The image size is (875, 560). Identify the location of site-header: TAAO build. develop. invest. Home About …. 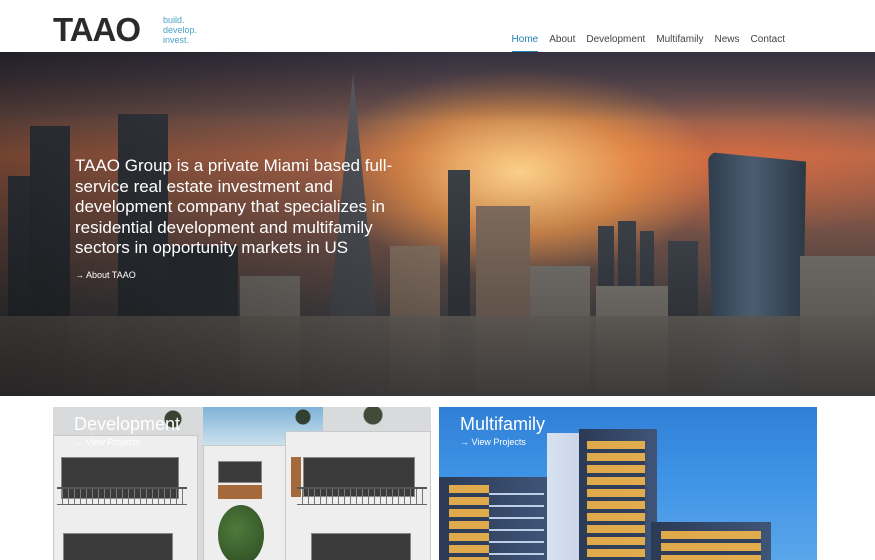
(437, 26).